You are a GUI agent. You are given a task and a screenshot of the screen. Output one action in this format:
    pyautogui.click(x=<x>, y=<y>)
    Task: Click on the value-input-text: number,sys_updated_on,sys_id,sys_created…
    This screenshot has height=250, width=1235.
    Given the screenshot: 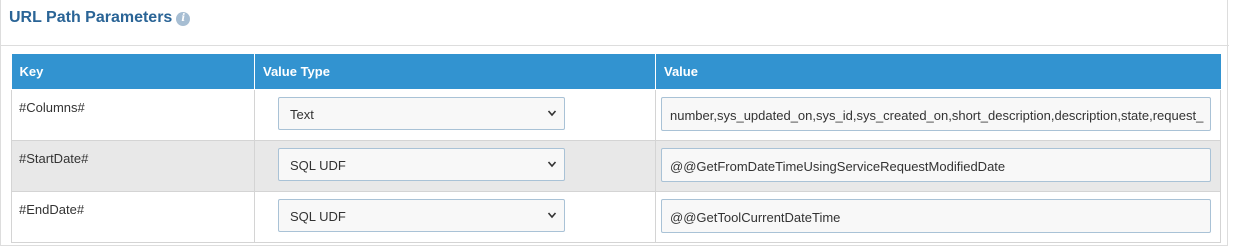 What is the action you would take?
    pyautogui.click(x=937, y=115)
    